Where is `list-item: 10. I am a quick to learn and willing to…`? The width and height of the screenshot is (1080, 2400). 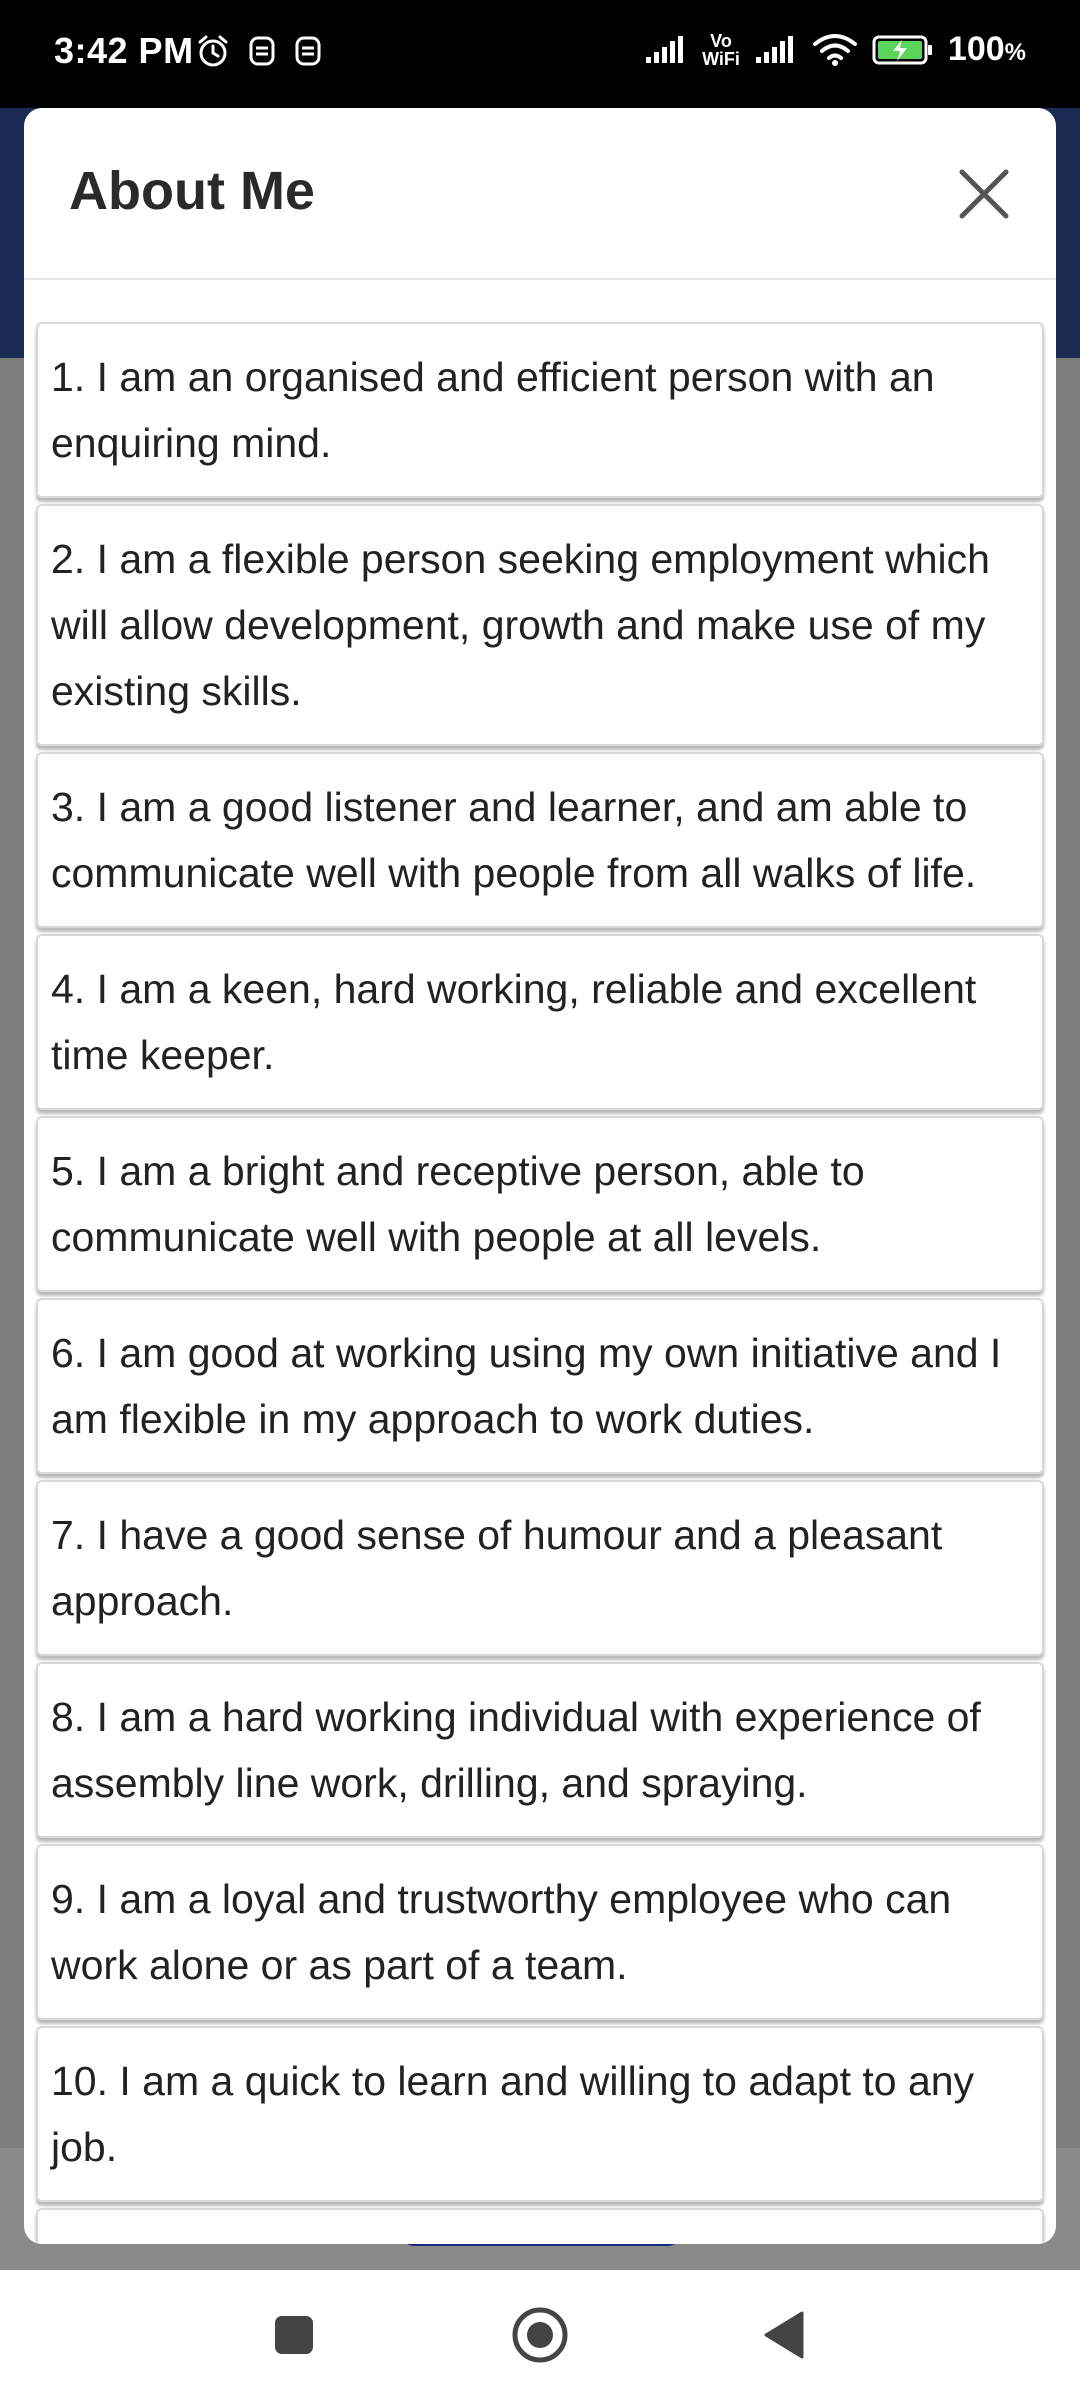 list-item: 10. I am a quick to learn and willing to… is located at coordinates (540, 2114).